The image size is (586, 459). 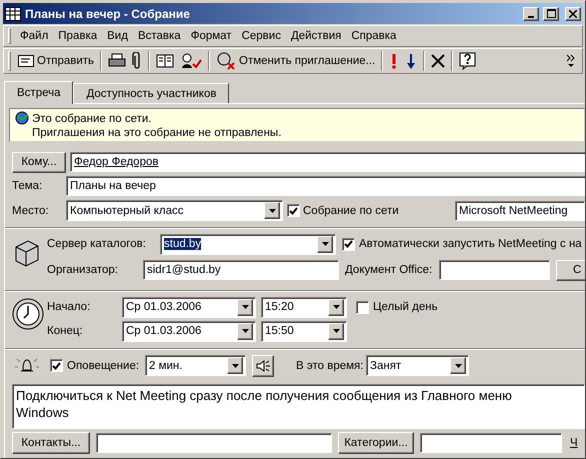 I want to click on globe-icon, so click(x=22, y=118).